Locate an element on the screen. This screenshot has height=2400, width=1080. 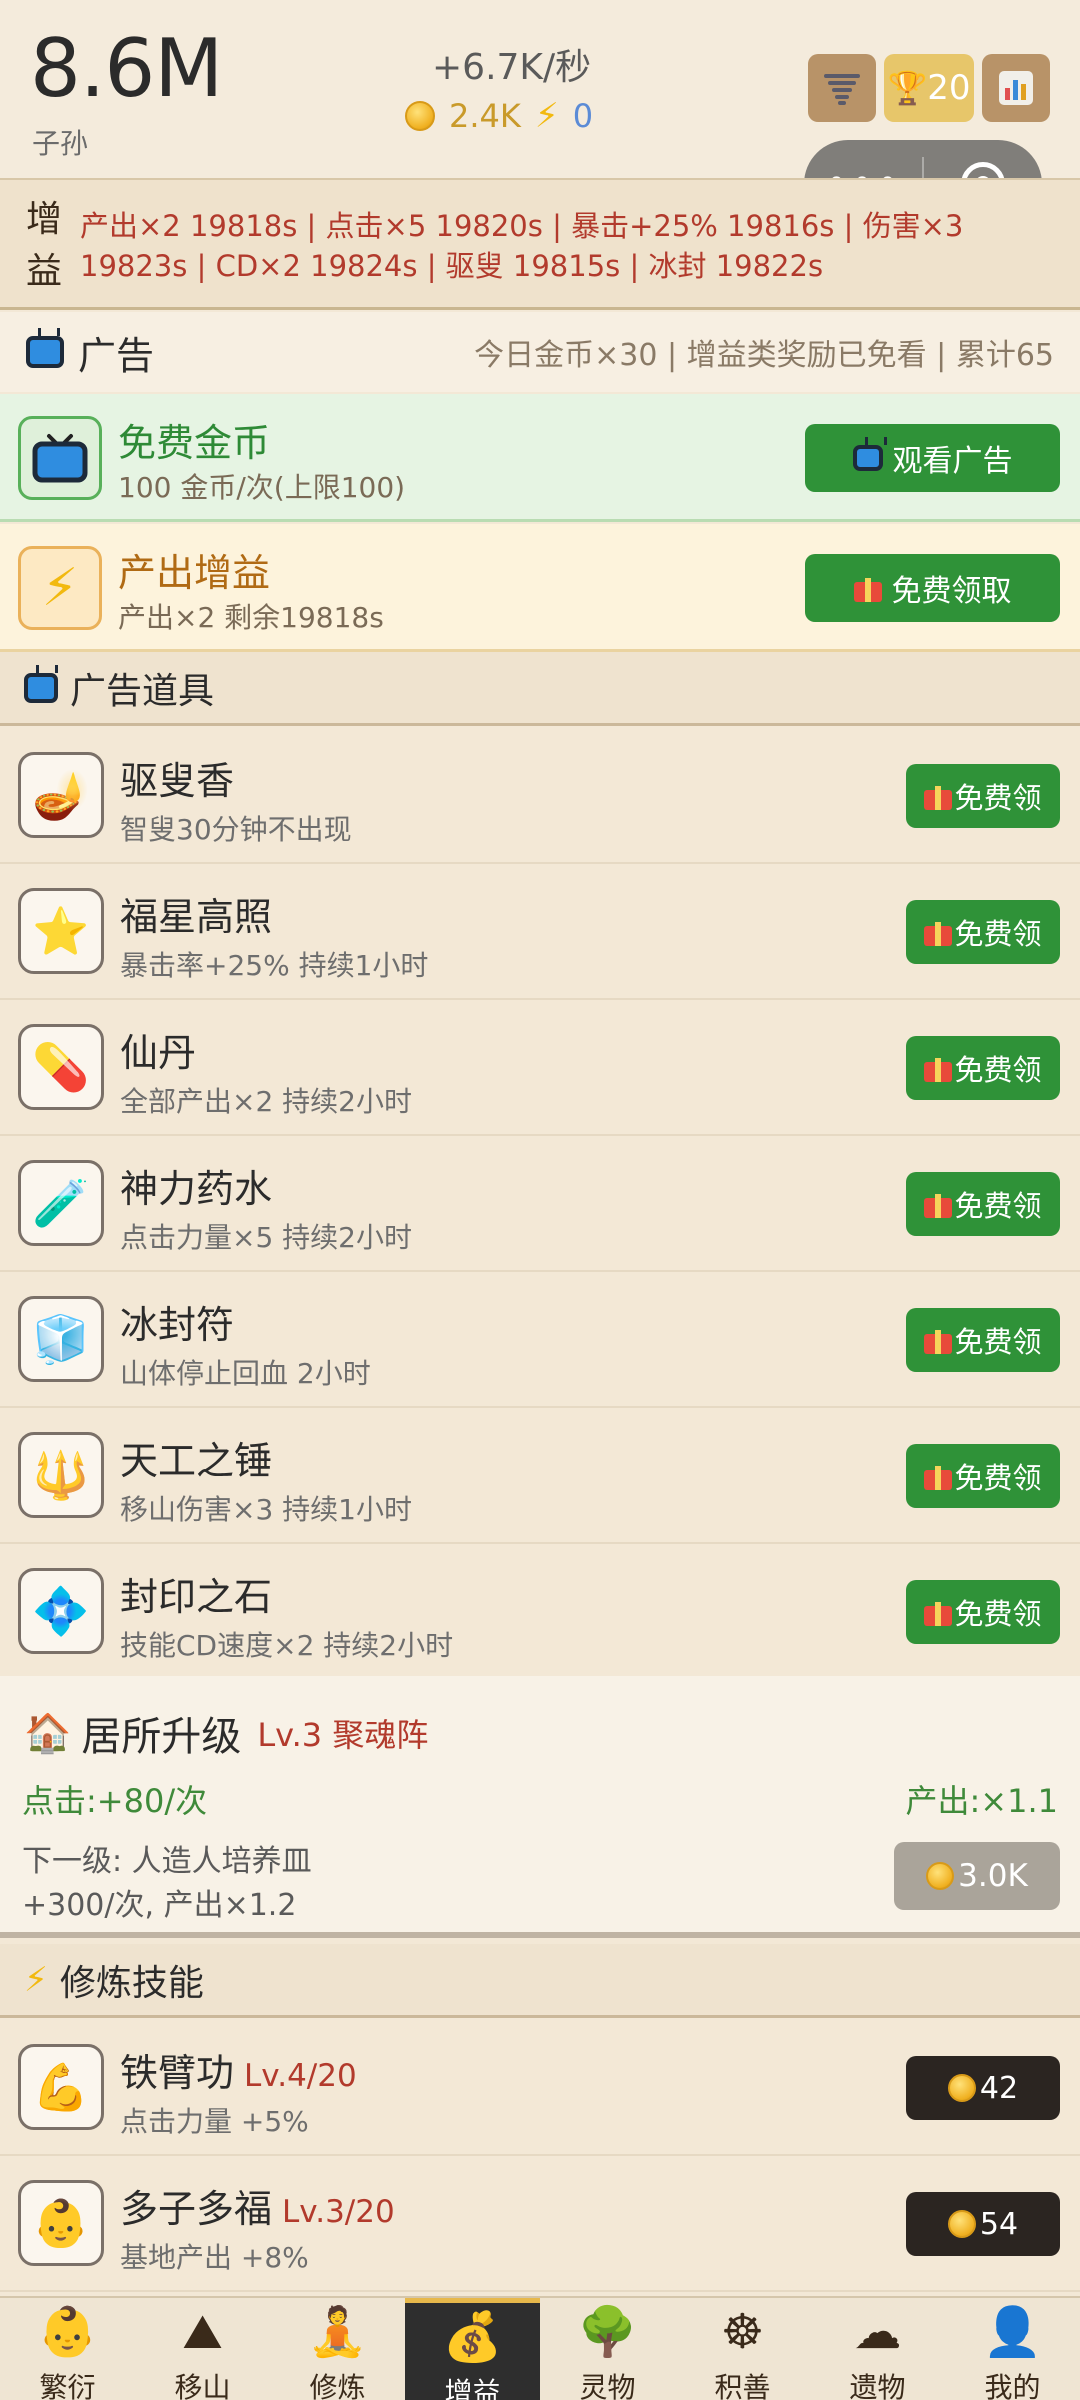
ad-section-header: 广告 今日金币×30 | 增益类奖励已免看 | 累计65 is located at coordinates (540, 352).